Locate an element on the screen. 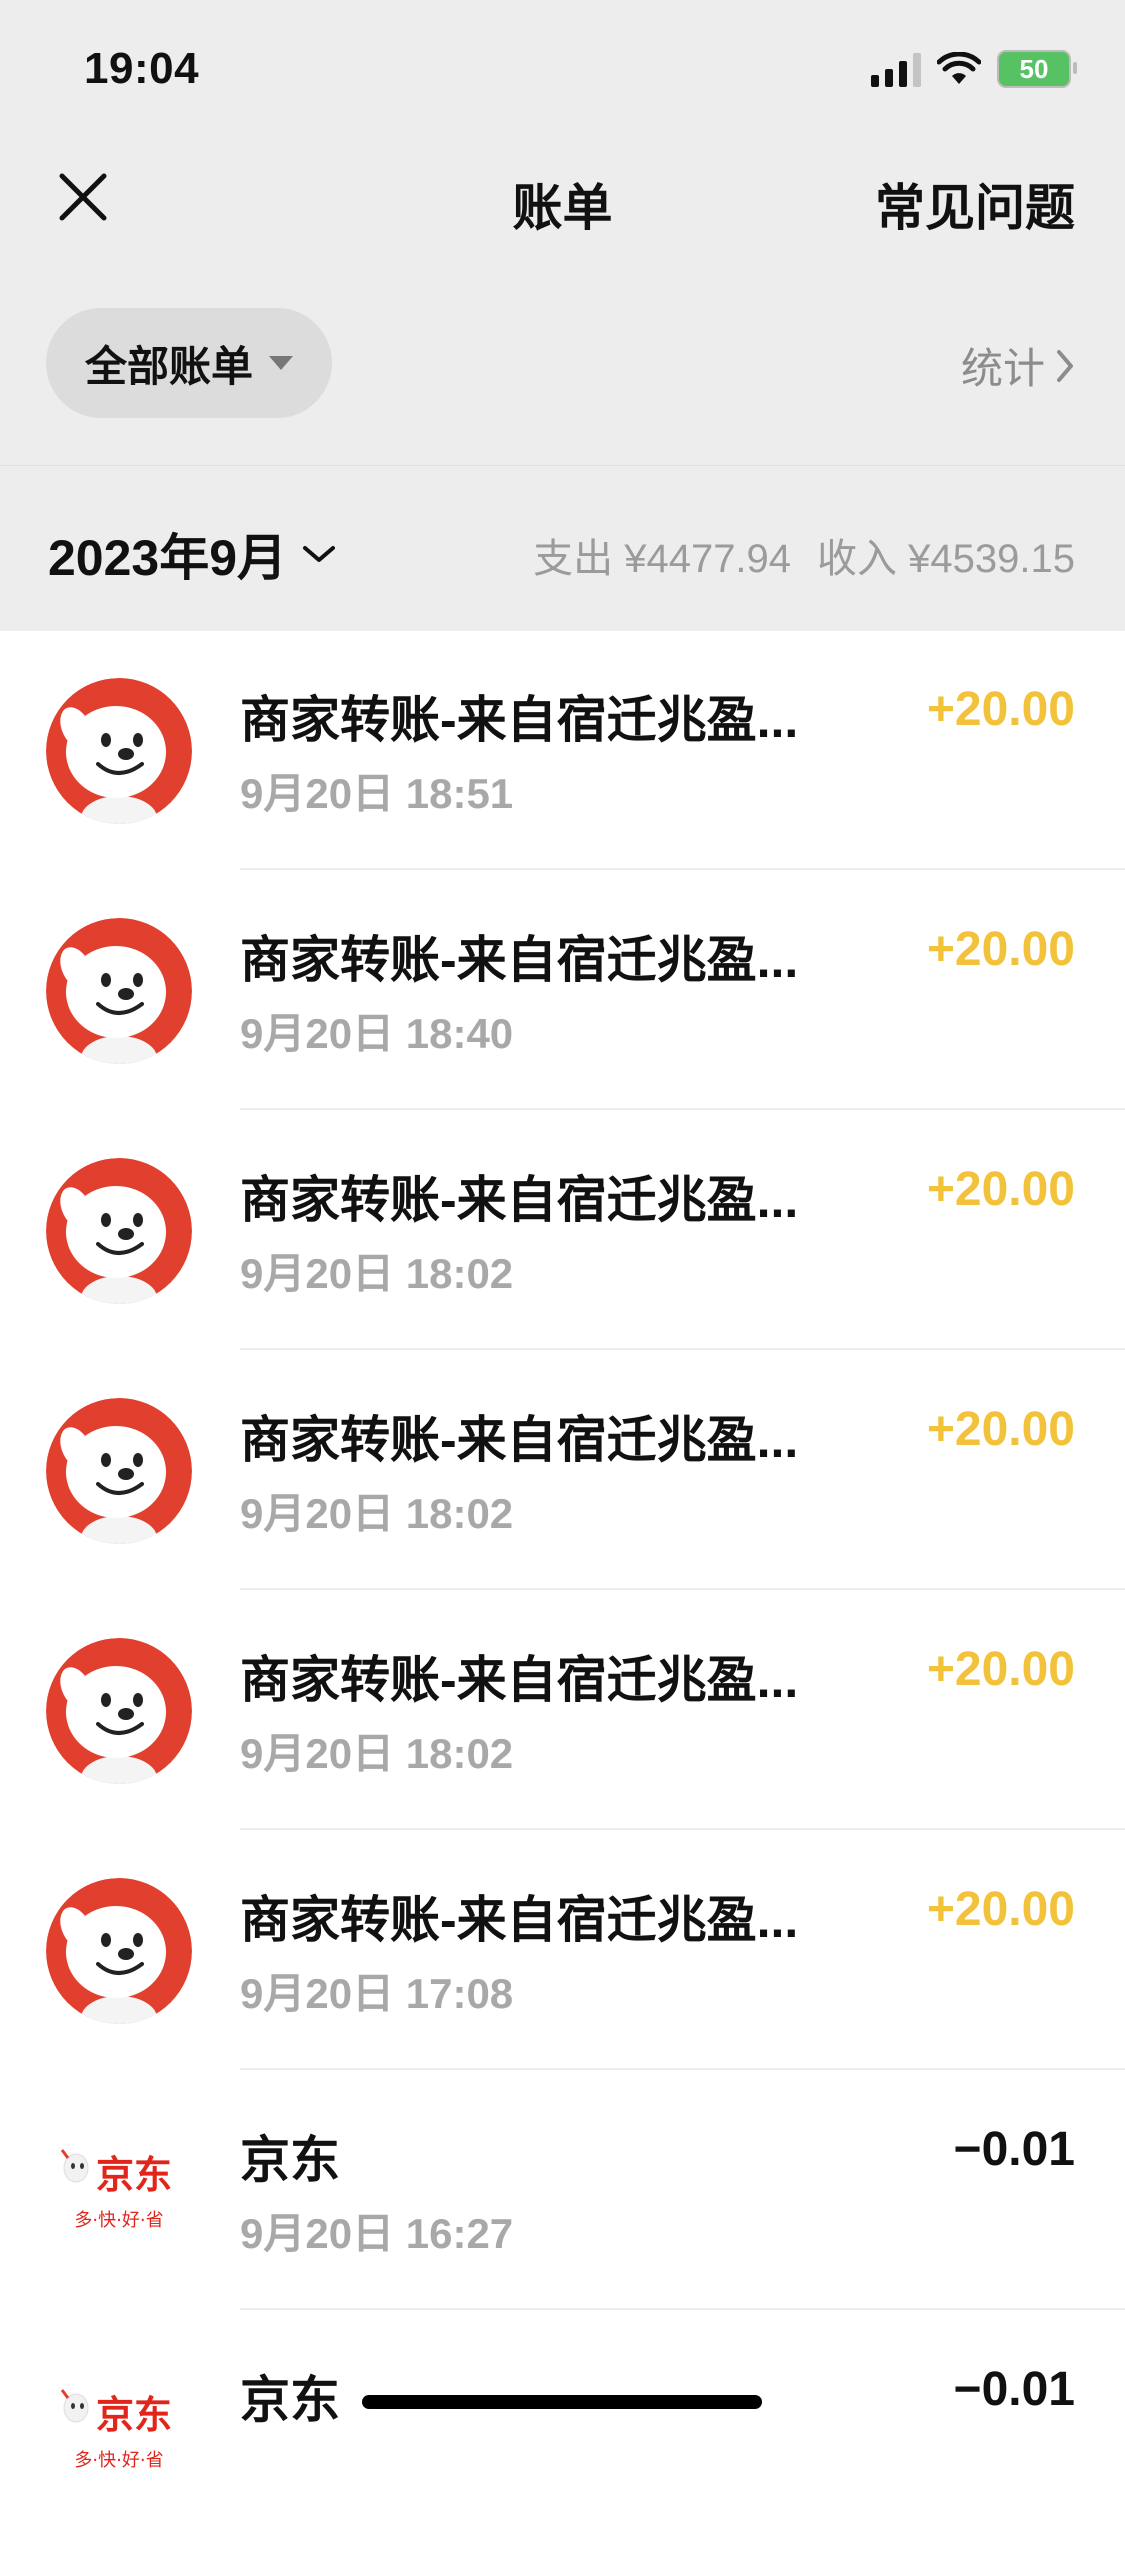 The image size is (1125, 2550). transaction-row: 京东 多·快·好·省 京东 9月20日 16:27 −0.01 is located at coordinates (562, 2190).